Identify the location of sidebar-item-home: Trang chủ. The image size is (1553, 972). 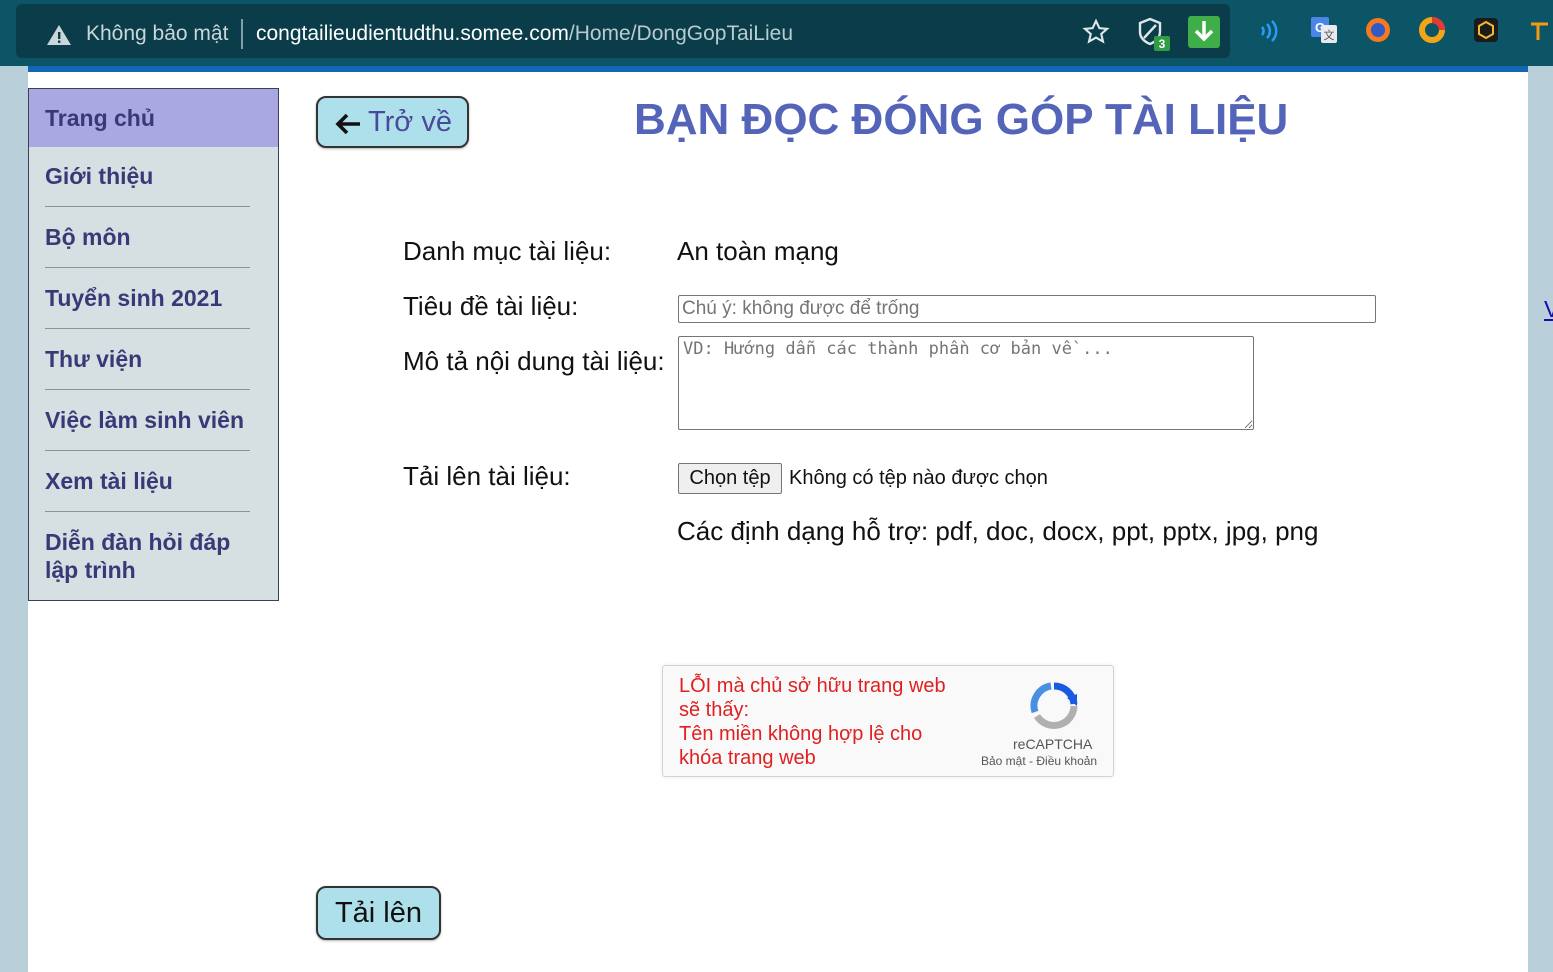
(153, 118).